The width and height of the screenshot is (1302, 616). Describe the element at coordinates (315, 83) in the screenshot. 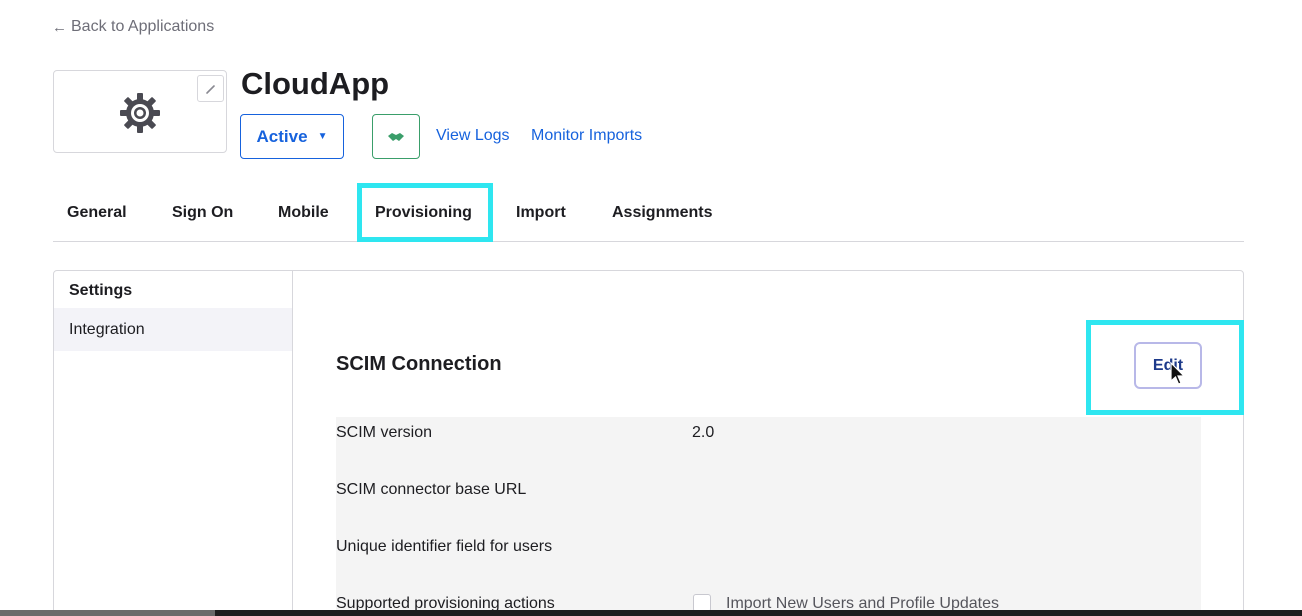

I see `page-title: CloudApp` at that location.